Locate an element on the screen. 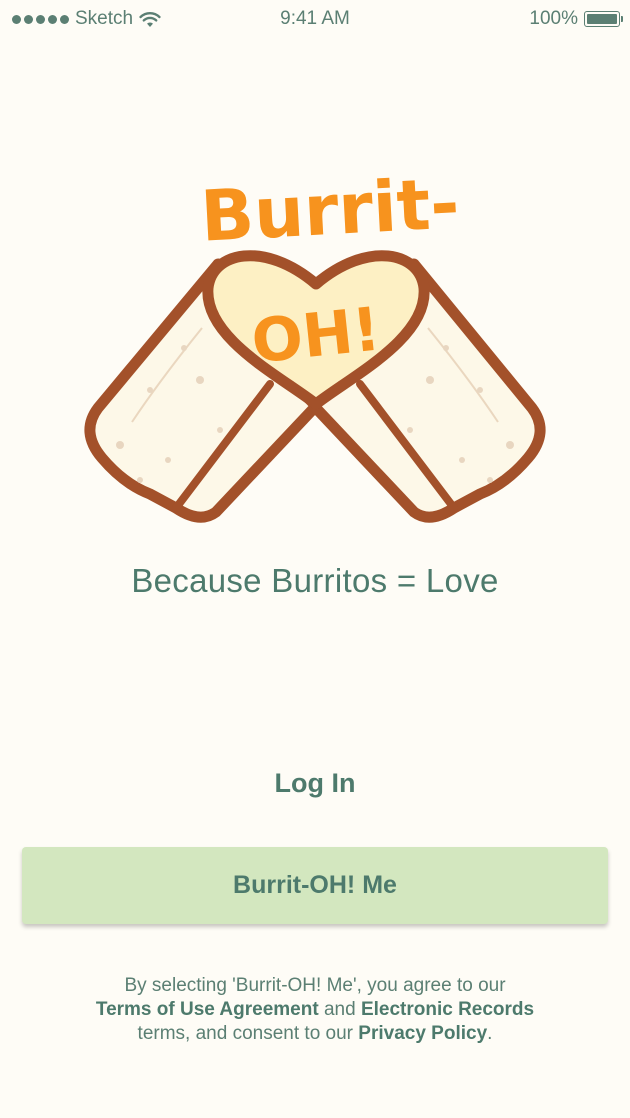 The width and height of the screenshot is (630, 1118). status-bar: Sketch 9:41 AM 100% is located at coordinates (315, 20).